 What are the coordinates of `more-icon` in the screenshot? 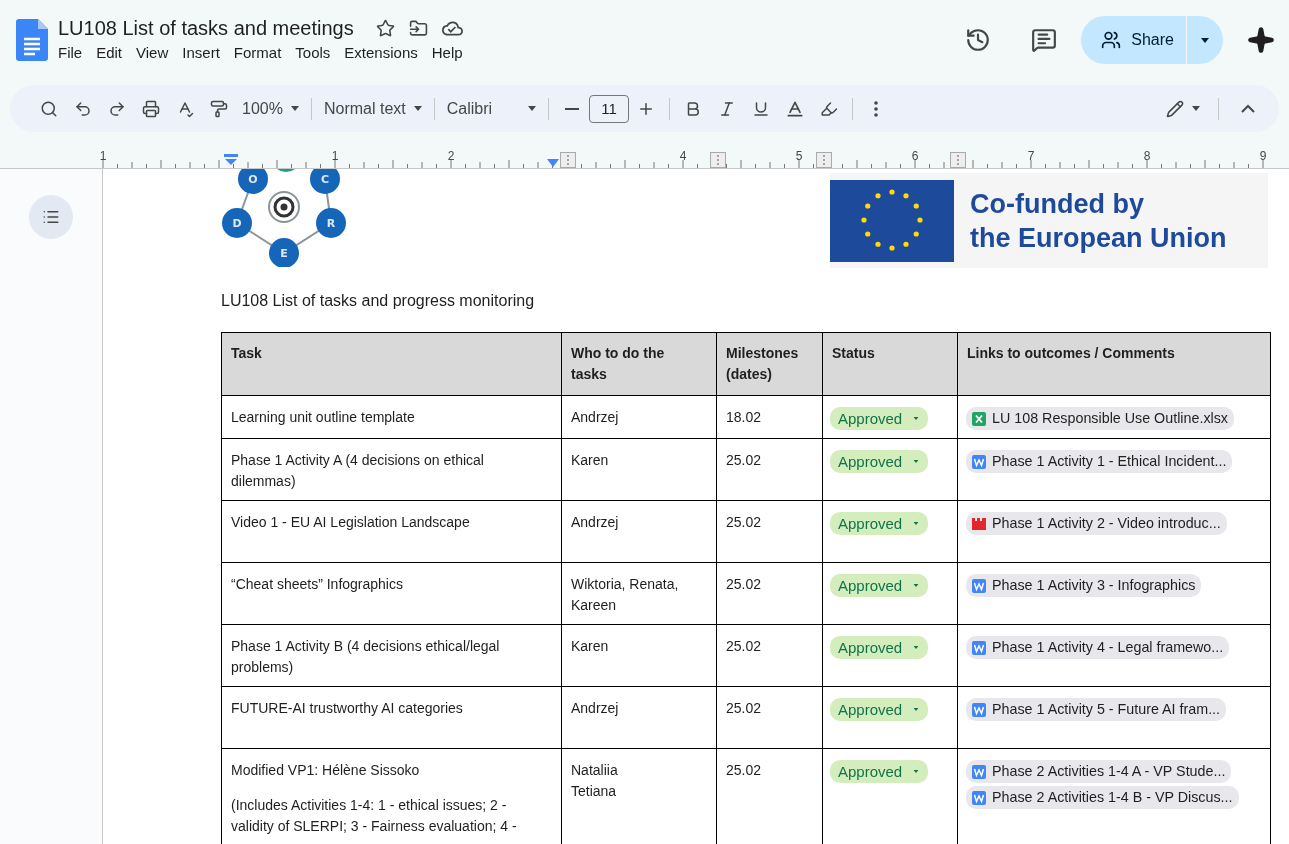 It's located at (876, 108).